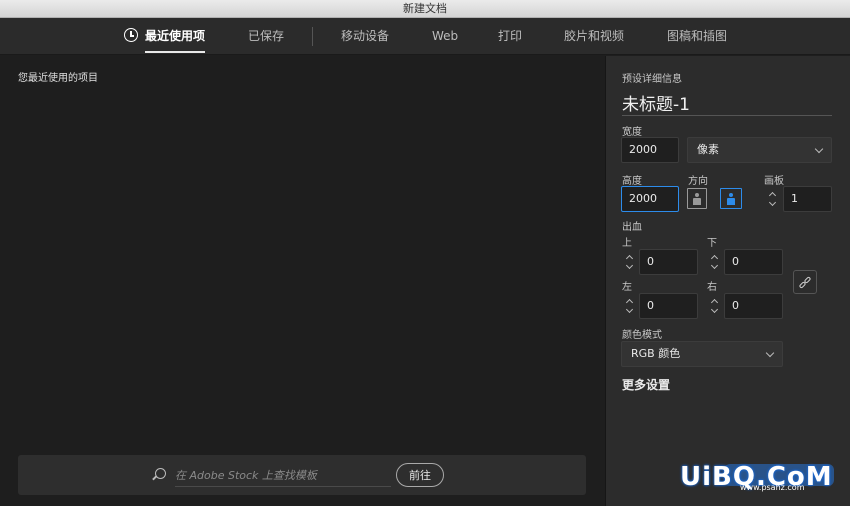 The width and height of the screenshot is (850, 506). I want to click on stock-search-bar: 前往, so click(302, 475).